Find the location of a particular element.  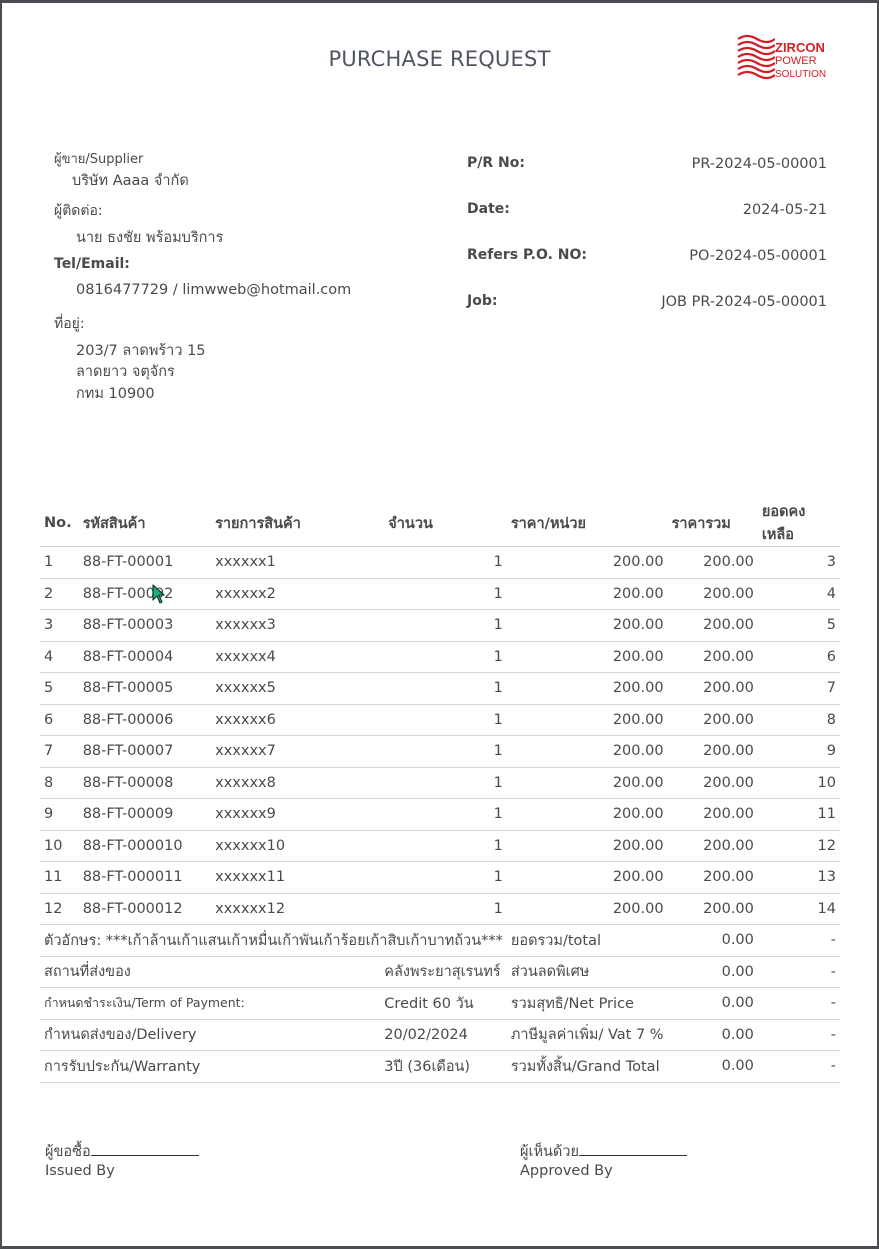

net-value: 0.00 is located at coordinates (712, 1003).